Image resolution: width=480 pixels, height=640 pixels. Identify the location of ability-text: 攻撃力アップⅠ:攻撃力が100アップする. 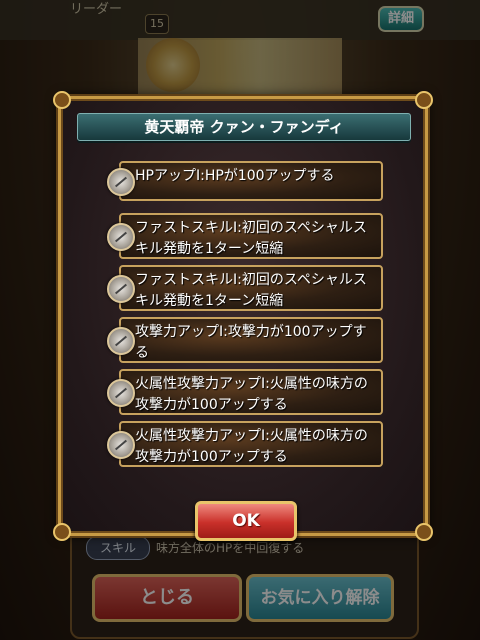
(251, 342).